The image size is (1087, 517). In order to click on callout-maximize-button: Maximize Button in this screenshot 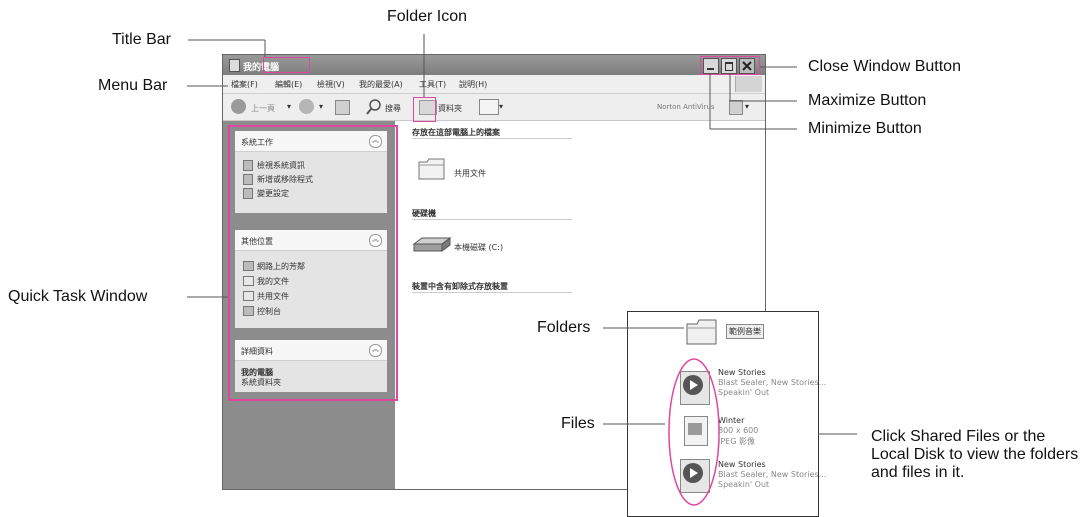, I will do `click(867, 100)`.